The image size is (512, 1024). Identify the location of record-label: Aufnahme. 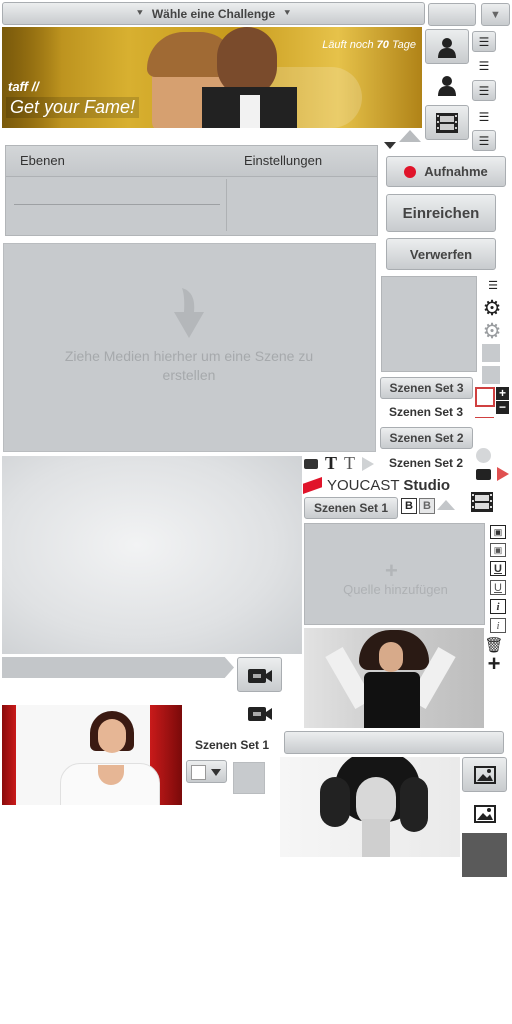
(456, 171).